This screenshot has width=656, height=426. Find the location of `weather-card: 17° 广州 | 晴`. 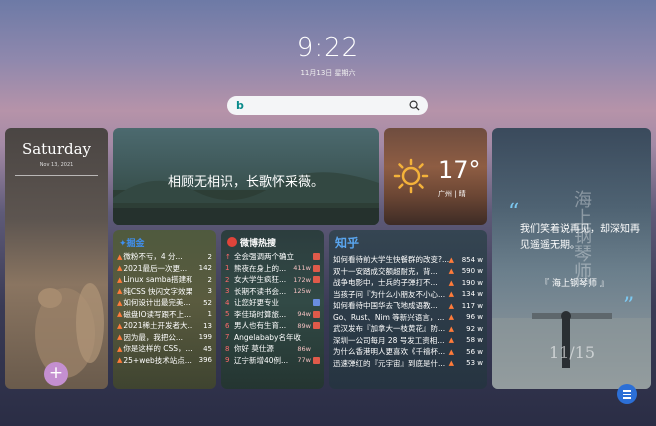

weather-card: 17° 广州 | 晴 is located at coordinates (435, 176).